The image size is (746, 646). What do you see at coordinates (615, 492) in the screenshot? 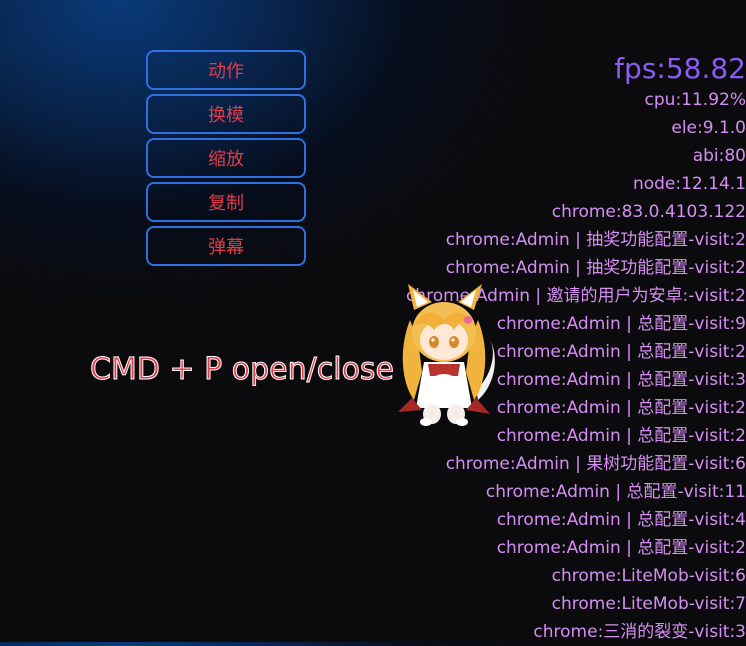
I see `stat-line: chrome:Admin | 总配置-visit:11` at bounding box center [615, 492].